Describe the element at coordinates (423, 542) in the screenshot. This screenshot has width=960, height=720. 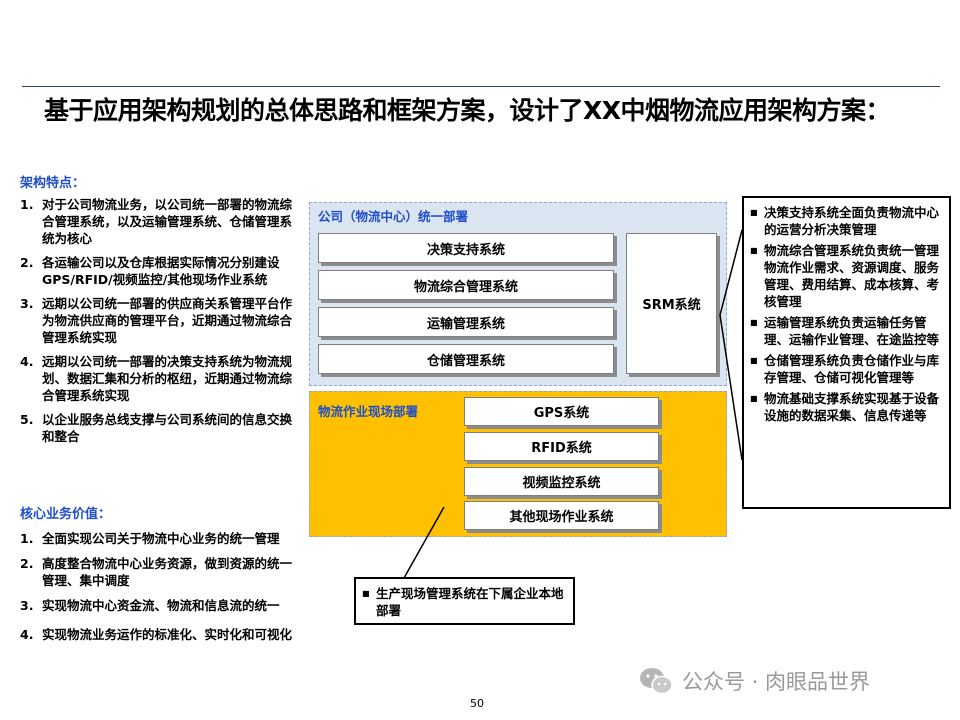
I see `field-callout-pointer` at that location.